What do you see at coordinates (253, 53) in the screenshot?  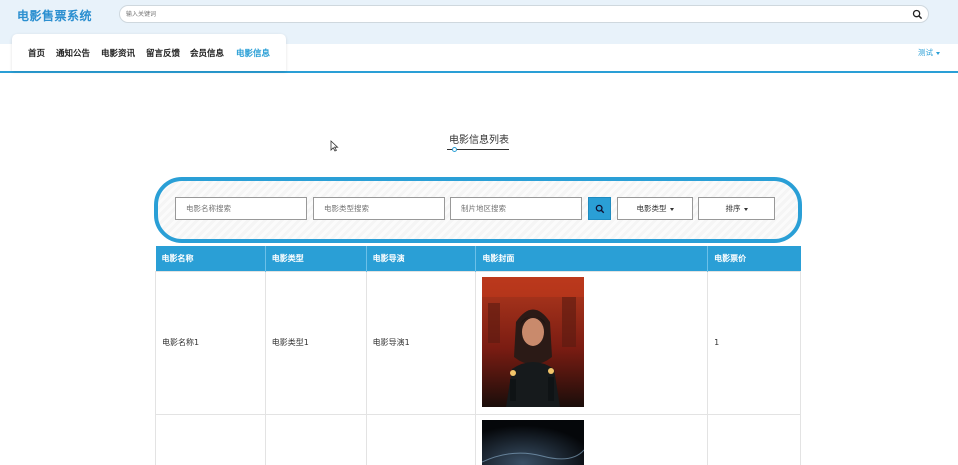 I see `nav-item-movies: 电影信息` at bounding box center [253, 53].